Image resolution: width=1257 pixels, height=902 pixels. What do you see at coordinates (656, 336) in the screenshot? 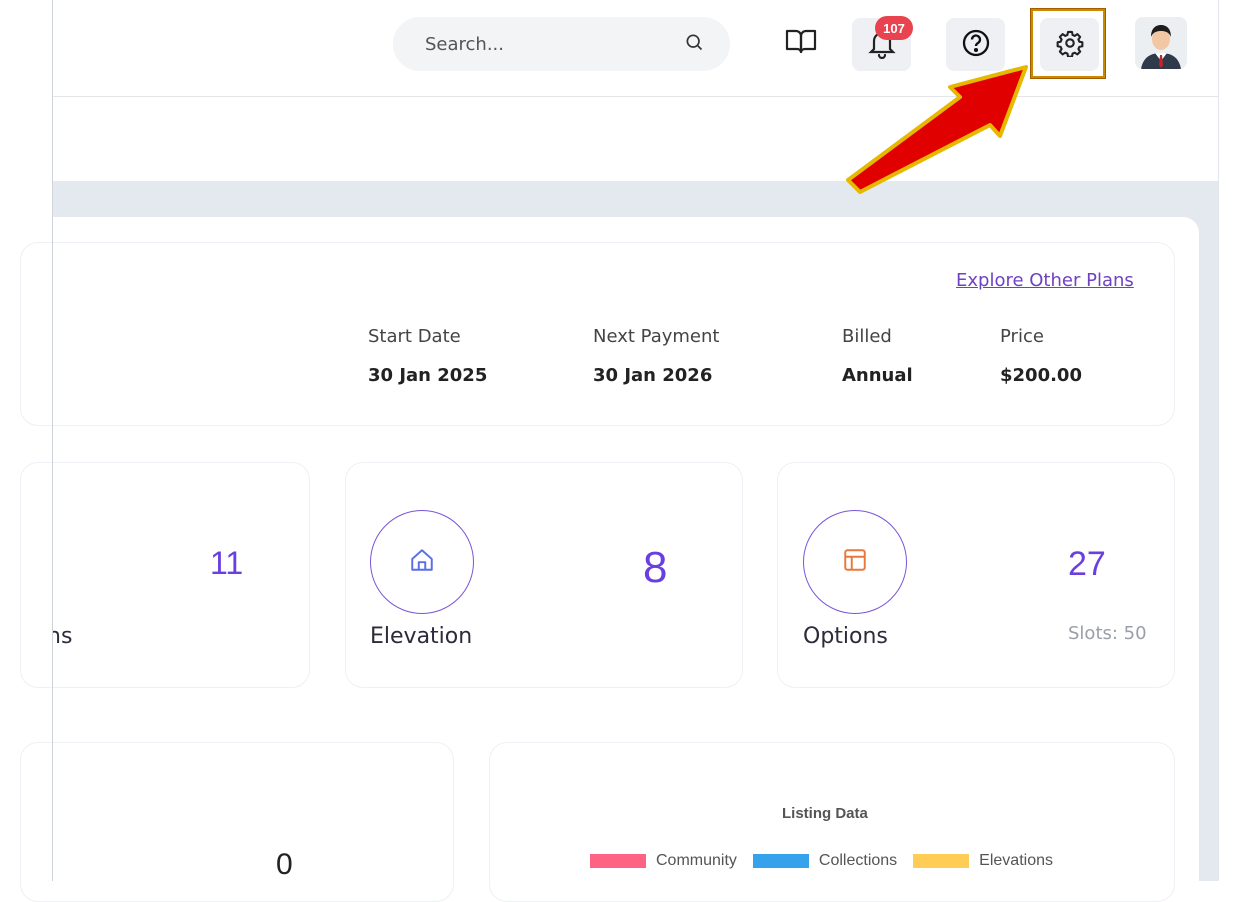
I see `next-payment-label: Next Payment` at bounding box center [656, 336].